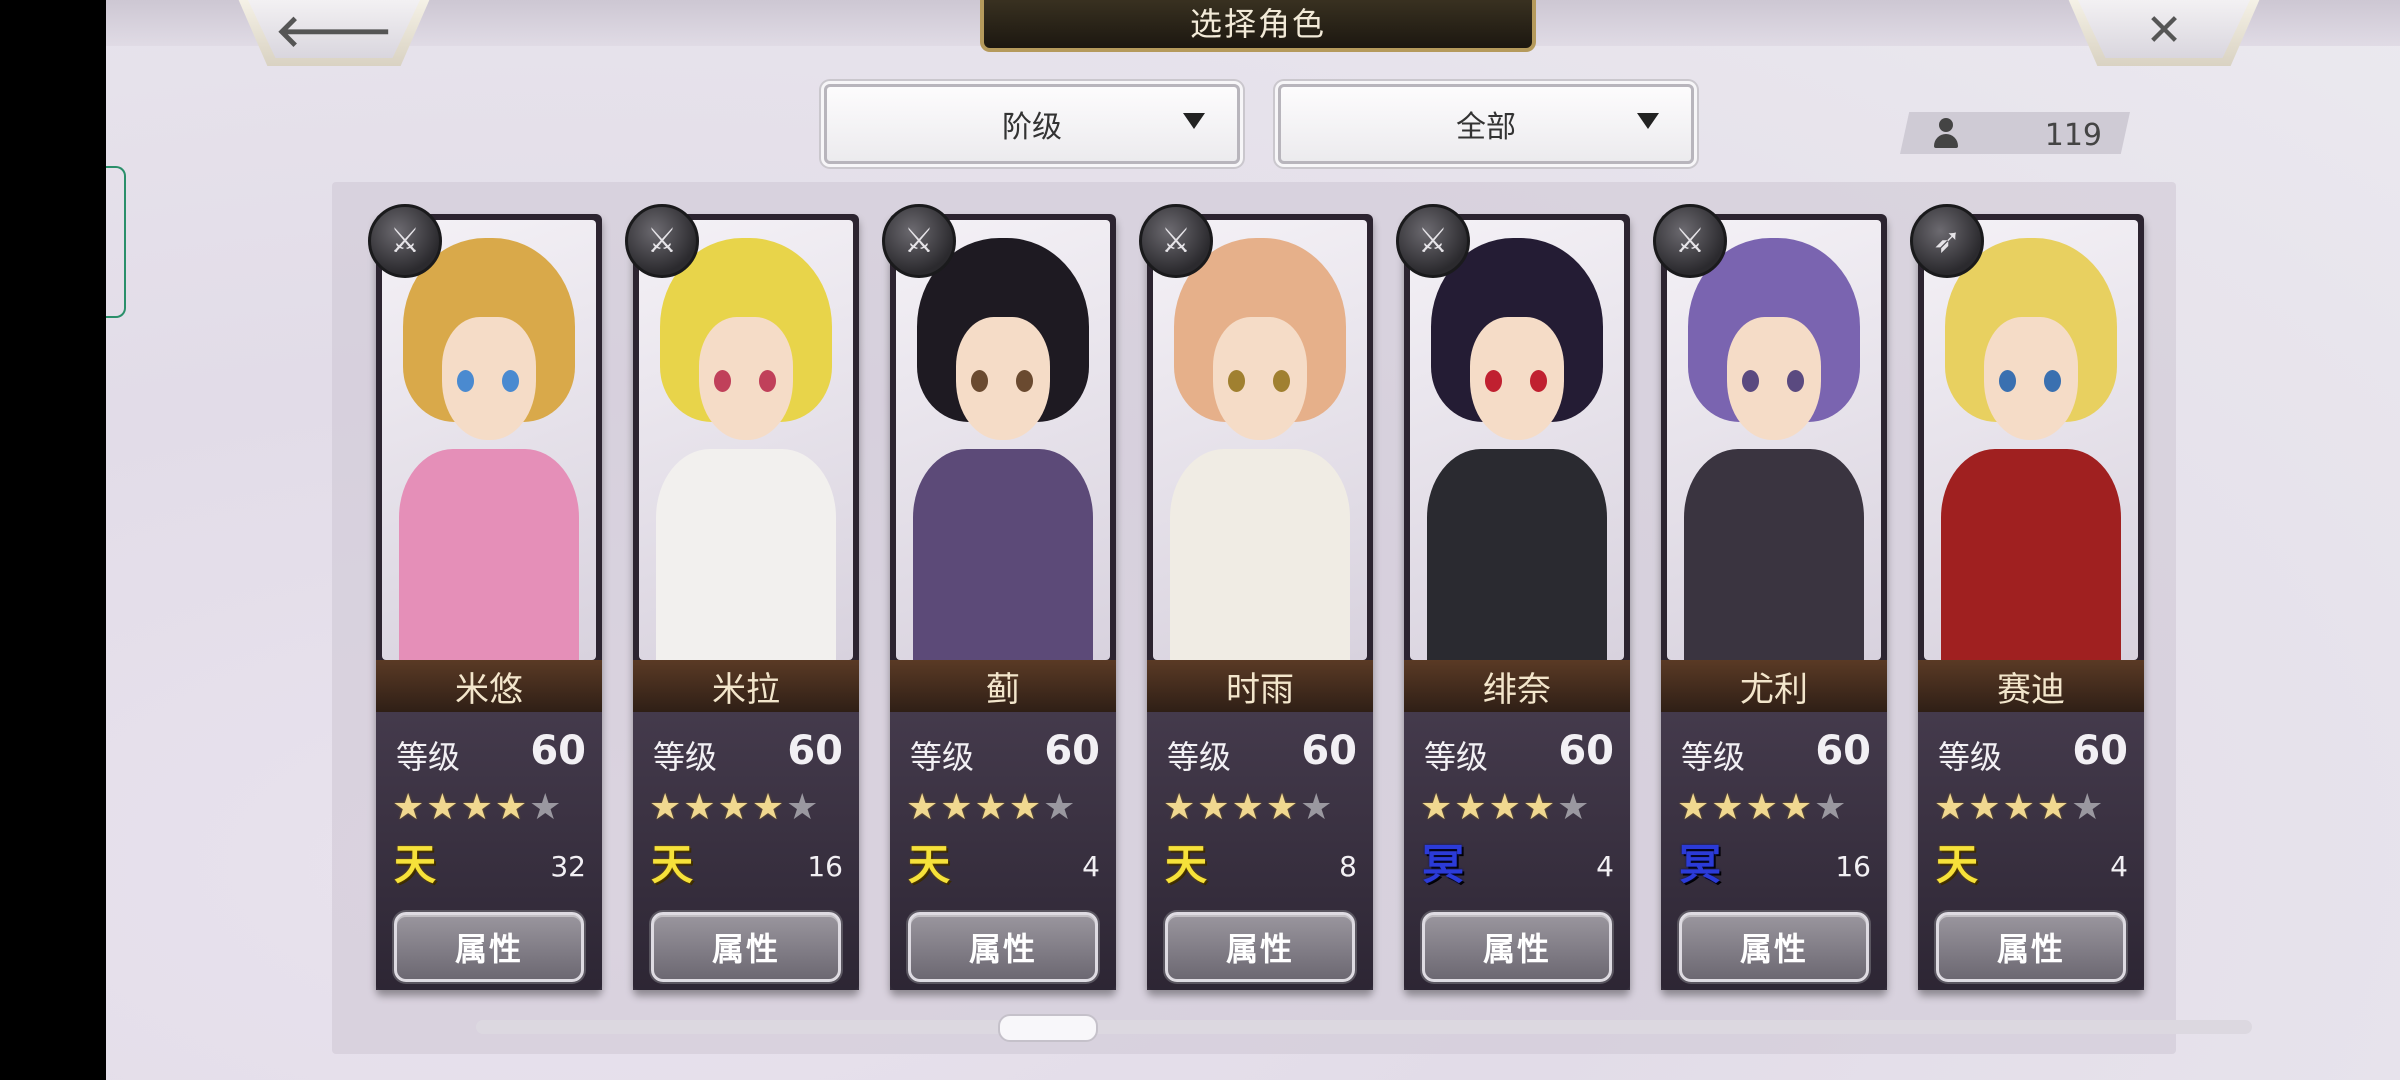 The height and width of the screenshot is (1080, 2400). I want to click on character-card: ⚔ 蓟等级 60 ★ ★ ★ ★ ★ 天 4 属性, so click(999, 597).